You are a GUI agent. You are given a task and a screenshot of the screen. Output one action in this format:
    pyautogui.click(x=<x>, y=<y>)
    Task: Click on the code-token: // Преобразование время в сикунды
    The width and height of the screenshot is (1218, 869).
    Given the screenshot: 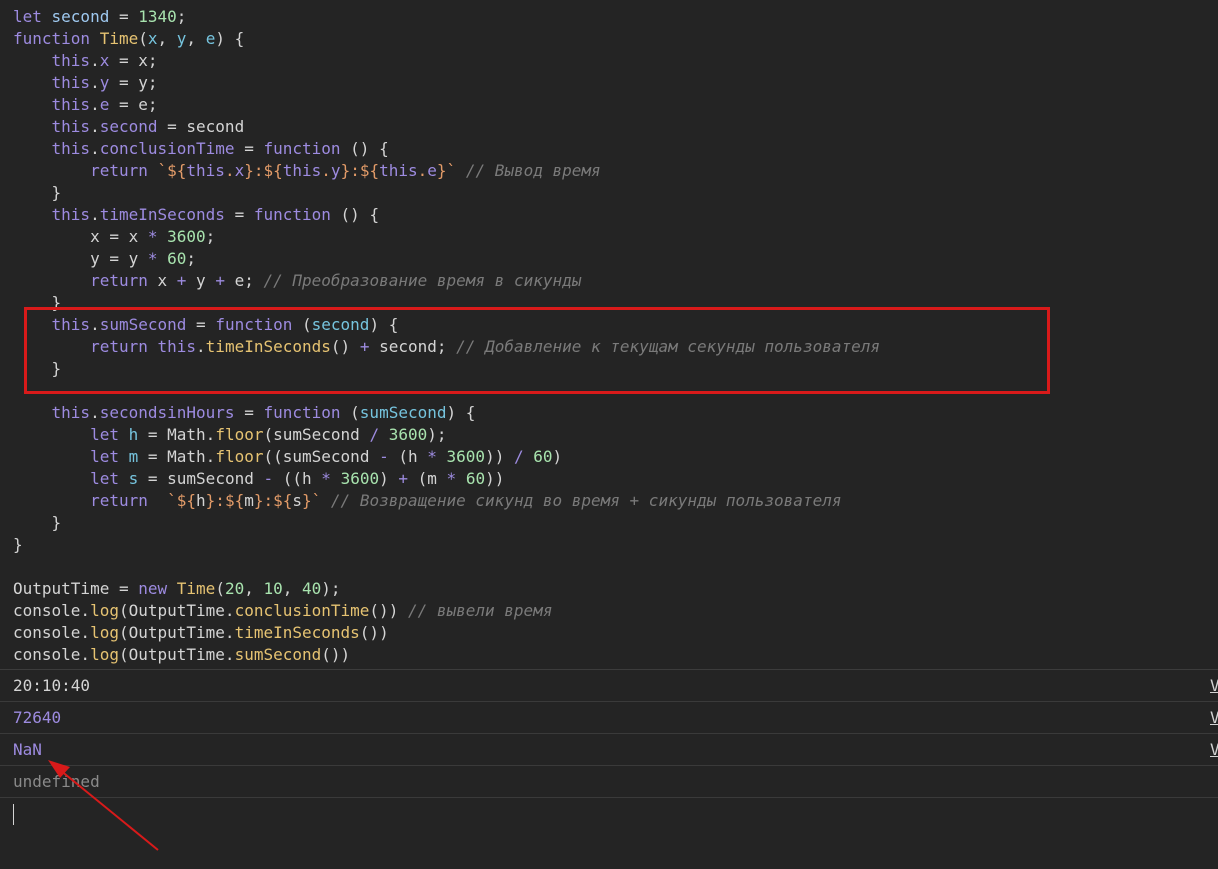 What is the action you would take?
    pyautogui.click(x=422, y=280)
    